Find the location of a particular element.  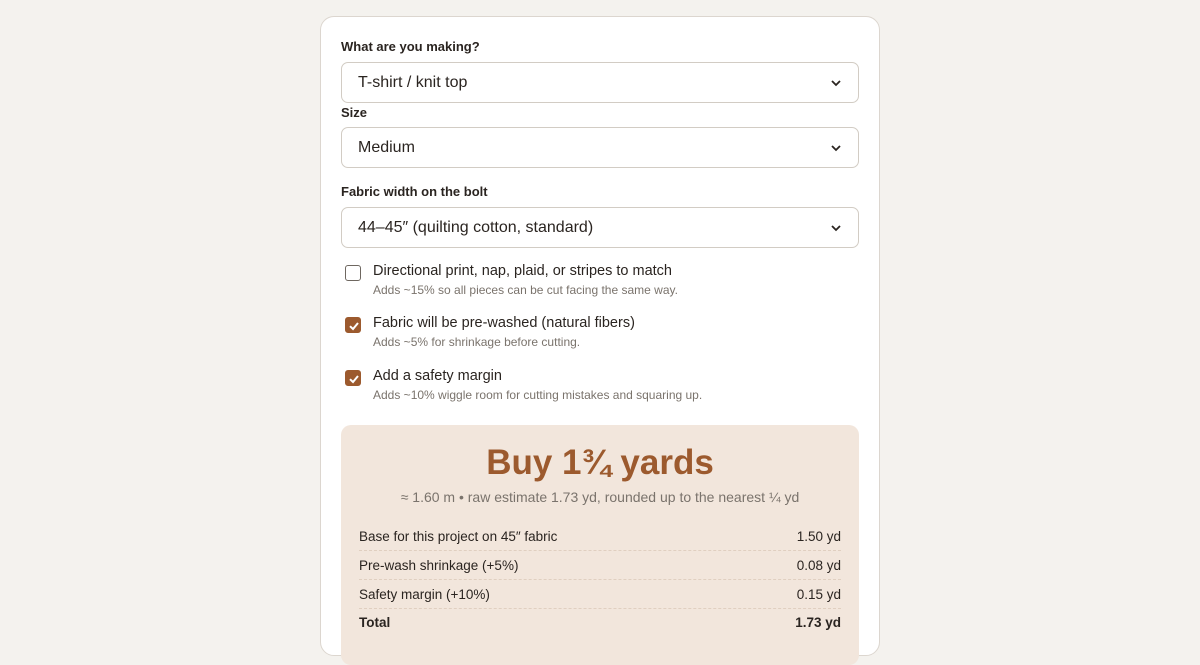

row-value: 1.50 yd is located at coordinates (818, 536).